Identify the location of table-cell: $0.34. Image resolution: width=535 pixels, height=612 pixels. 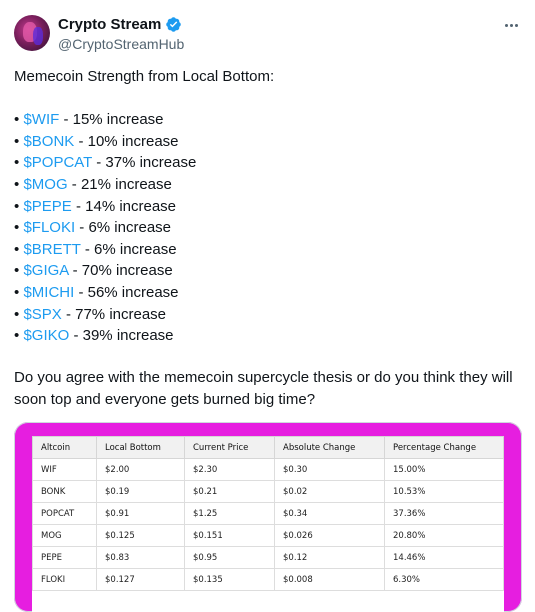
(329, 513).